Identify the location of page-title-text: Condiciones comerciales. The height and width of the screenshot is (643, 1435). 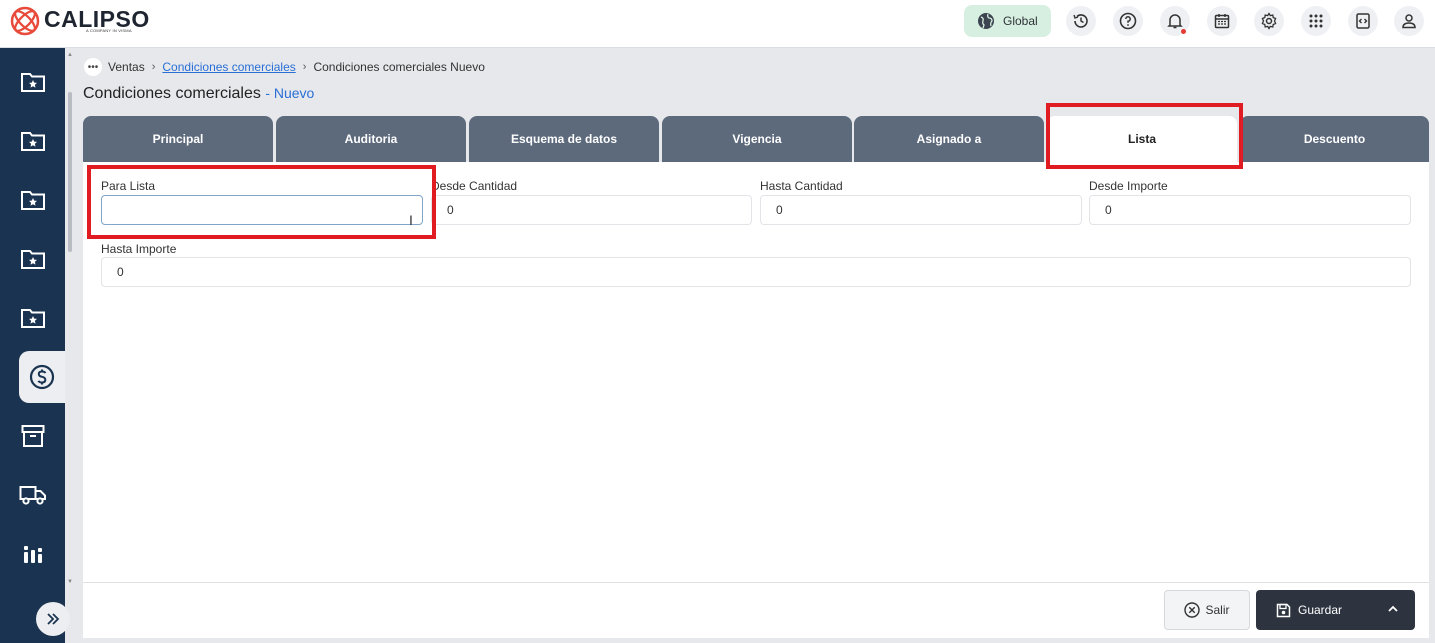
(172, 93).